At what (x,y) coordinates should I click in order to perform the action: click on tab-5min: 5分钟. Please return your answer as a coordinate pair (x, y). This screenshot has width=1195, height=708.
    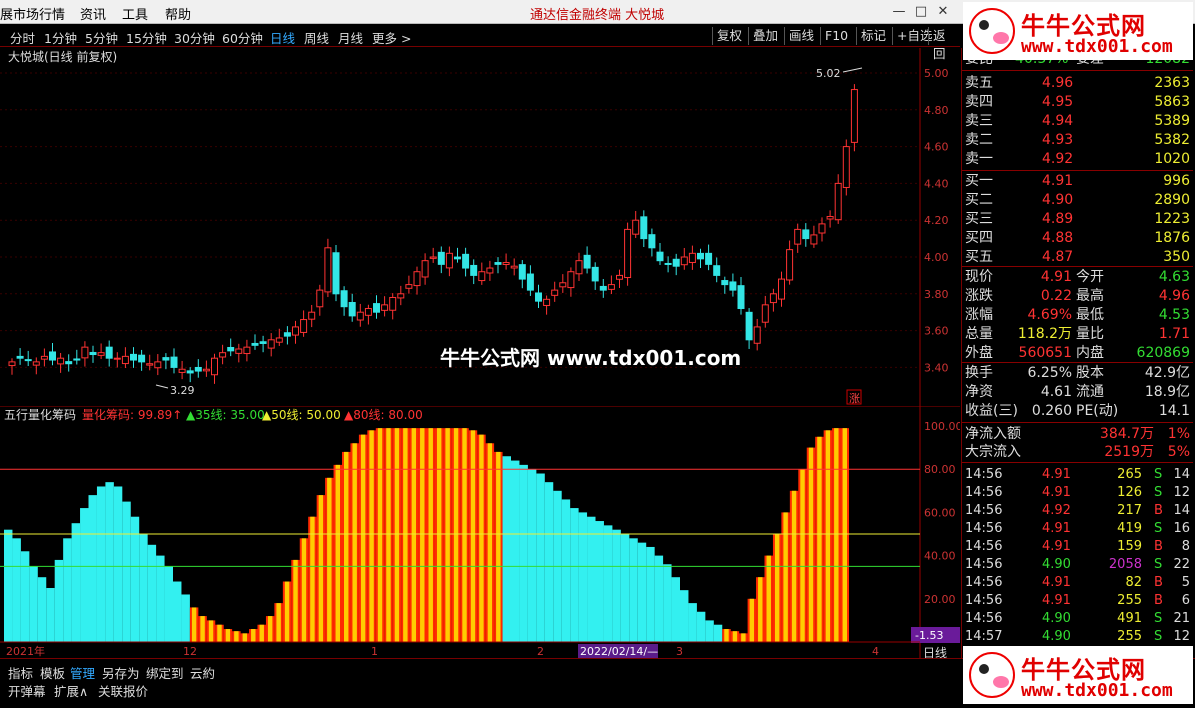
    Looking at the image, I should click on (101, 37).